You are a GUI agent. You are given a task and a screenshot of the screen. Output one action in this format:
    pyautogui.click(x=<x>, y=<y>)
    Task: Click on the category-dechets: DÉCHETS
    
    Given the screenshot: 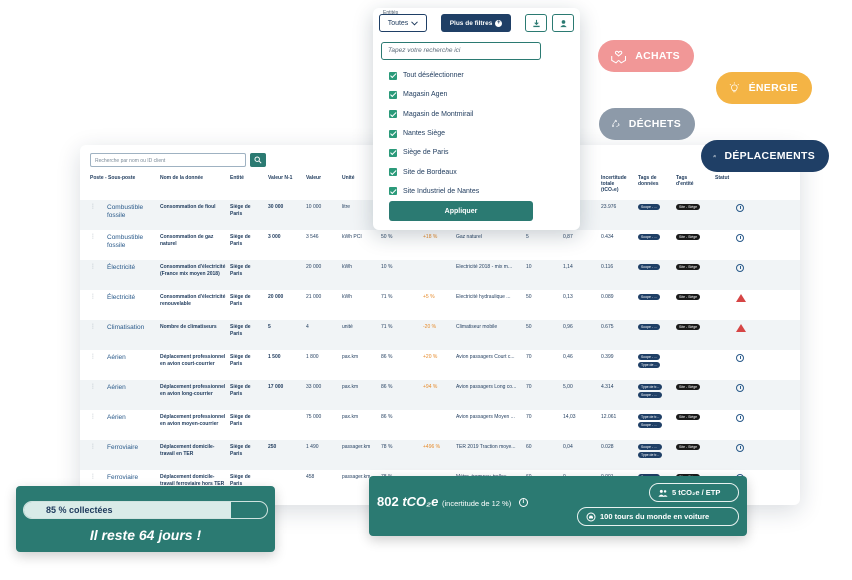 What is the action you would take?
    pyautogui.click(x=647, y=124)
    